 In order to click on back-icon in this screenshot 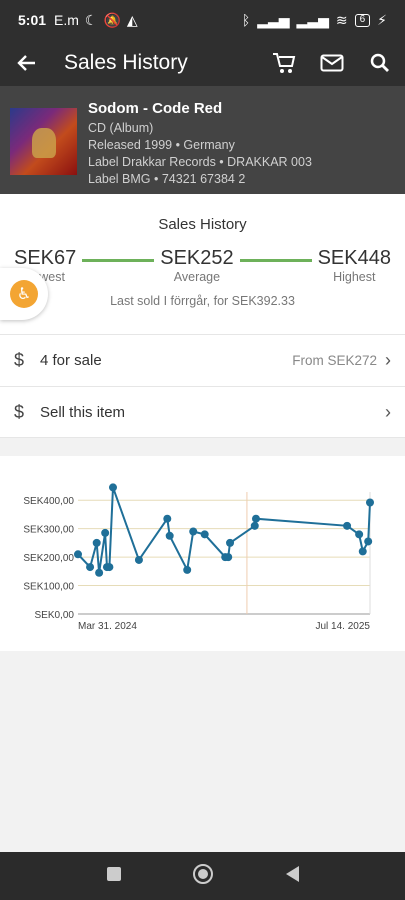, I will do `click(292, 876)`.